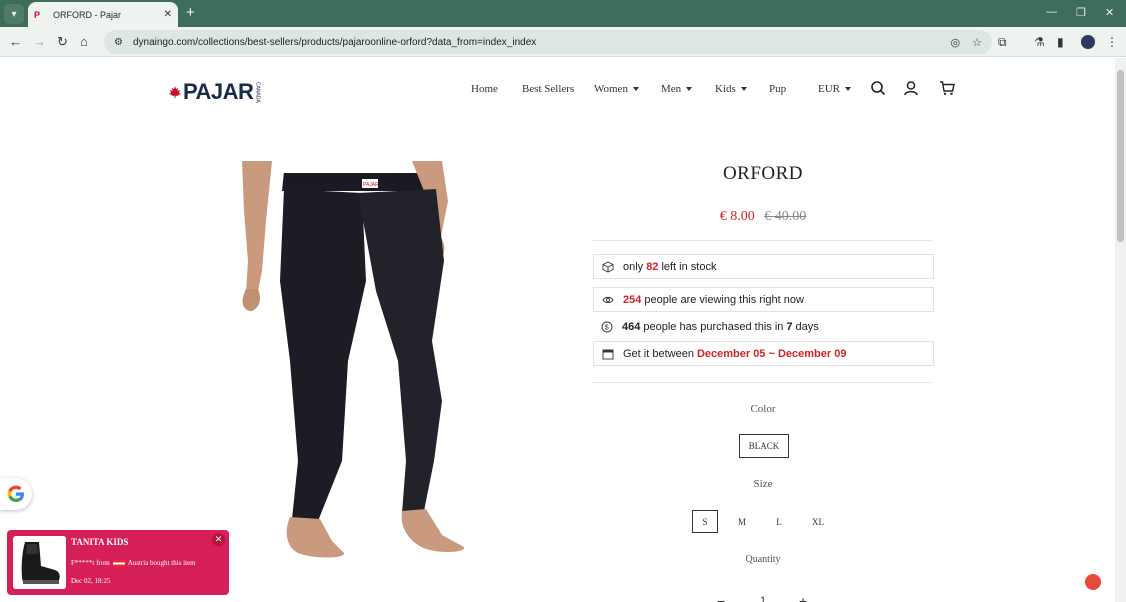 This screenshot has height=602, width=1126. What do you see at coordinates (785, 216) in the screenshot?
I see `compare-price: € 40.00` at bounding box center [785, 216].